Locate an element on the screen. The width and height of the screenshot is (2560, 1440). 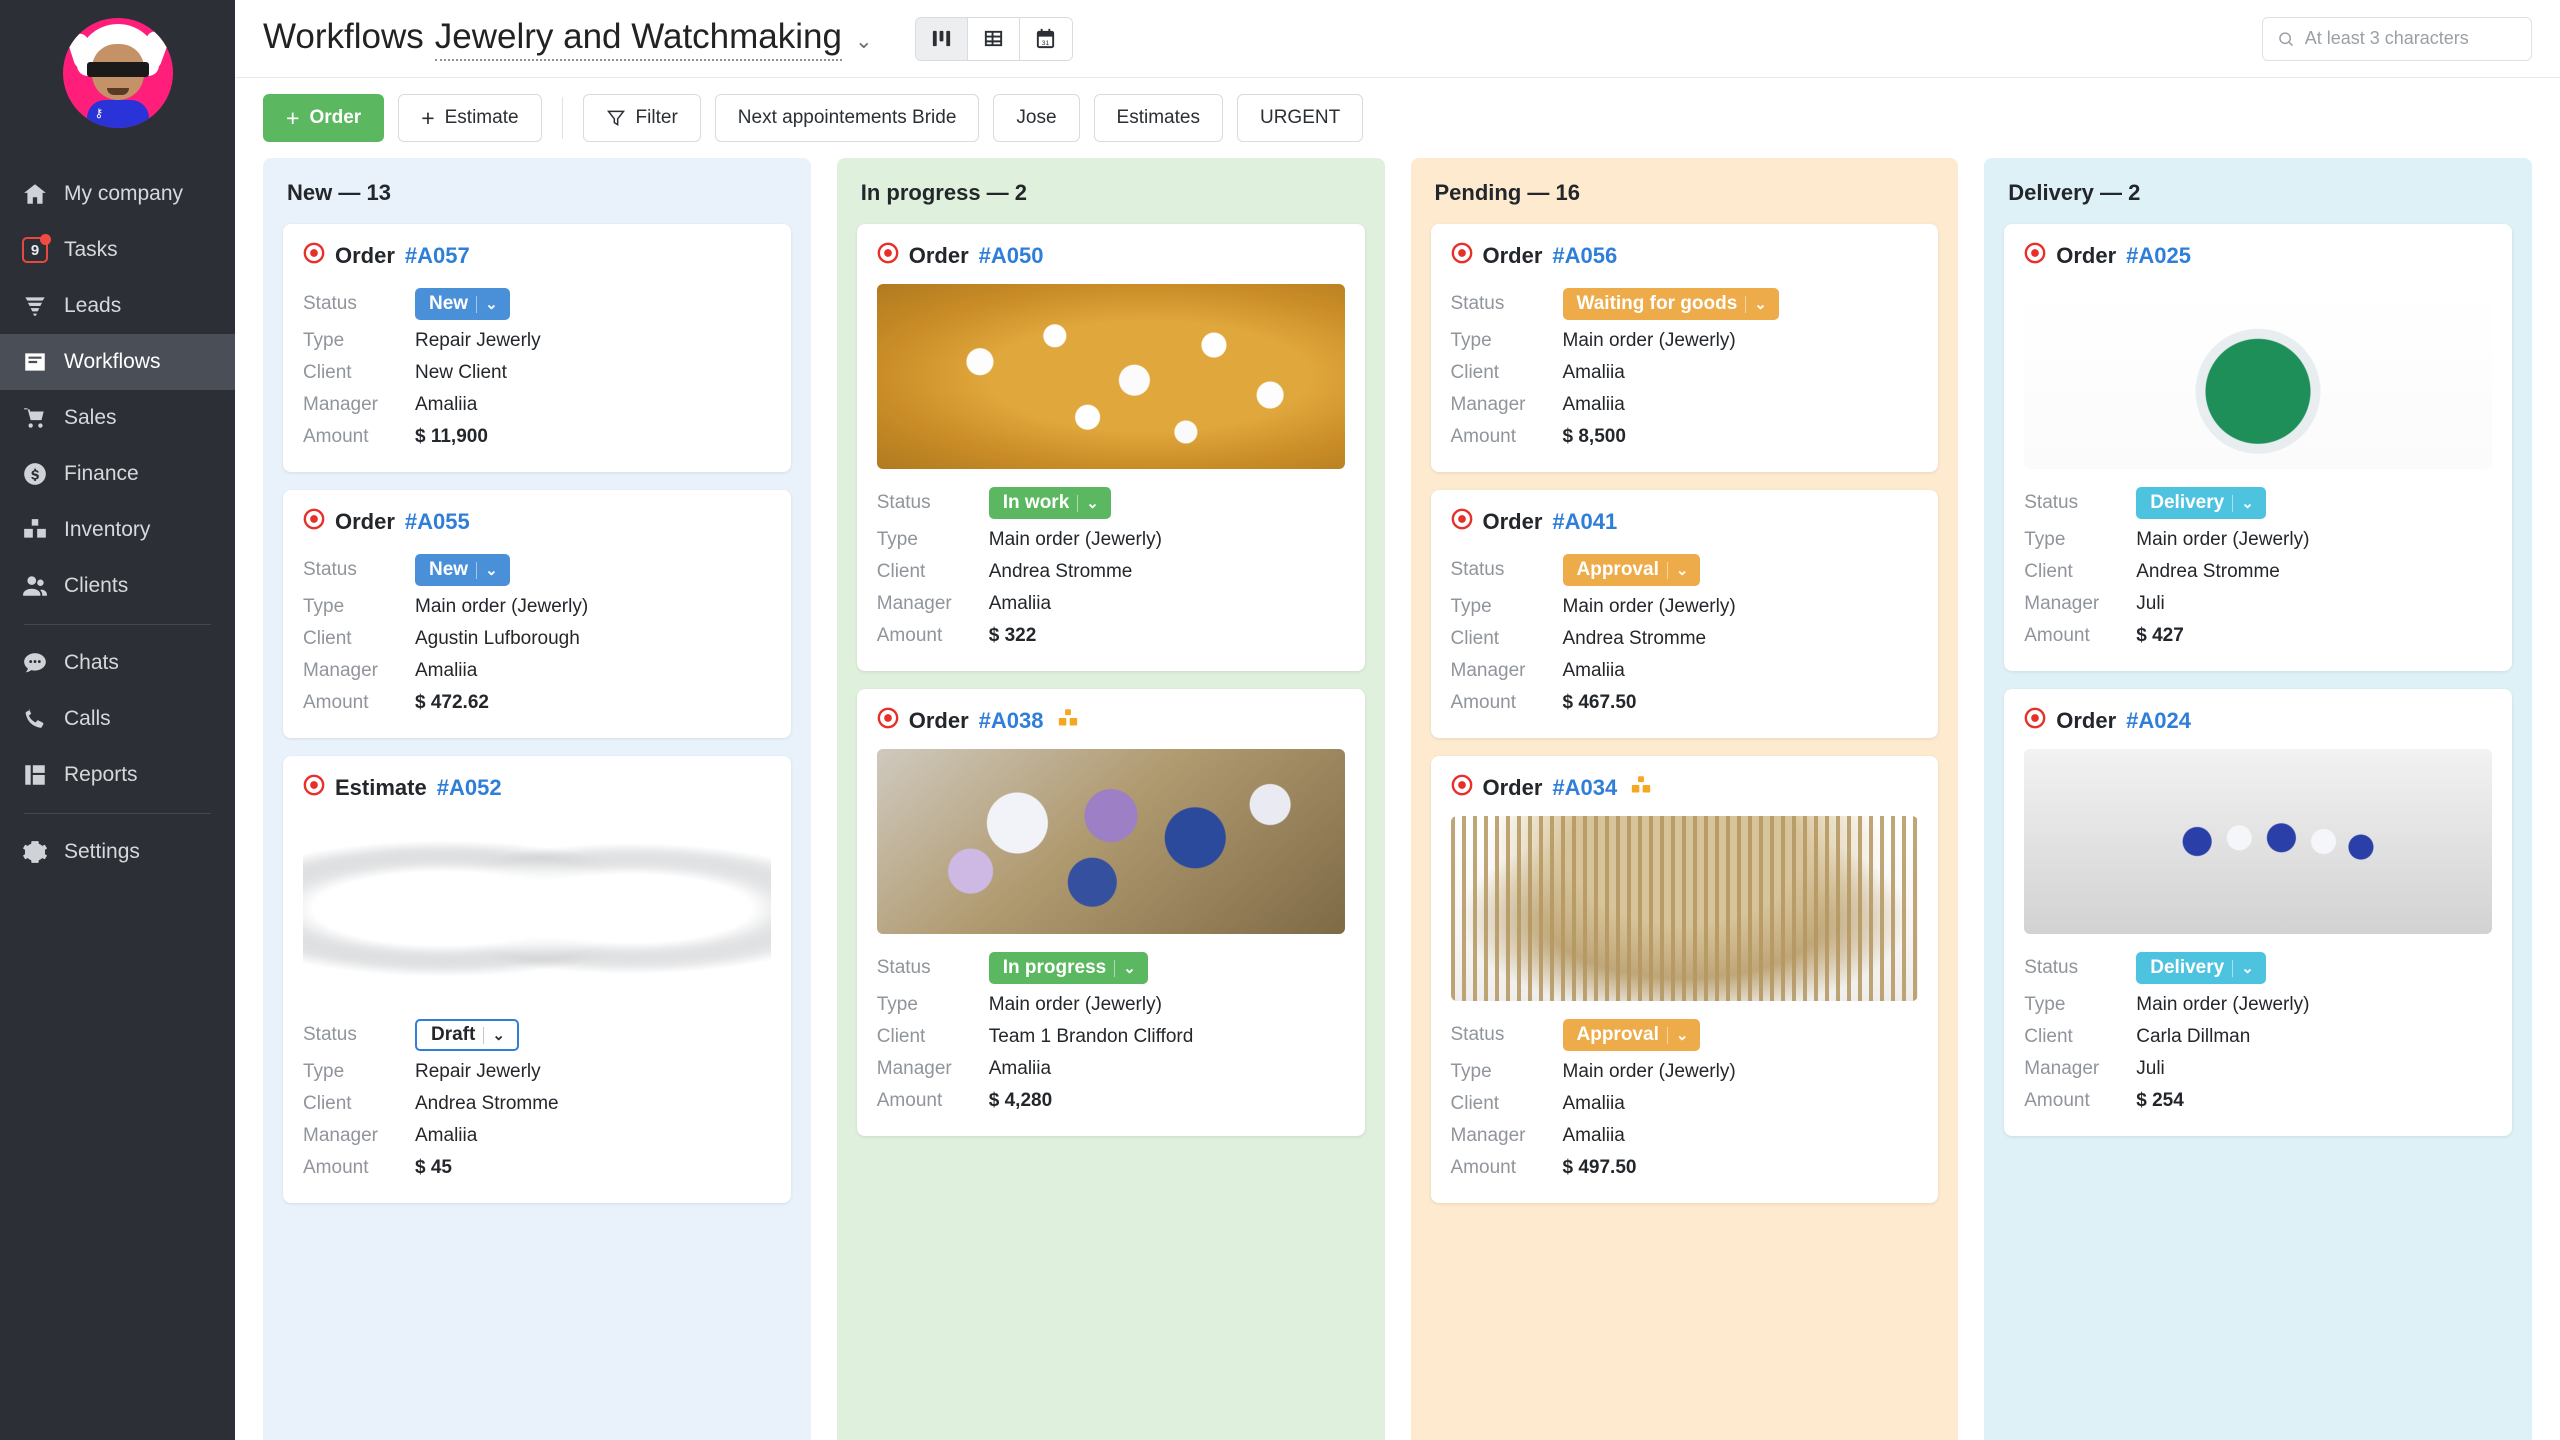
sidebar-item-leads: Leads is located at coordinates (117, 306).